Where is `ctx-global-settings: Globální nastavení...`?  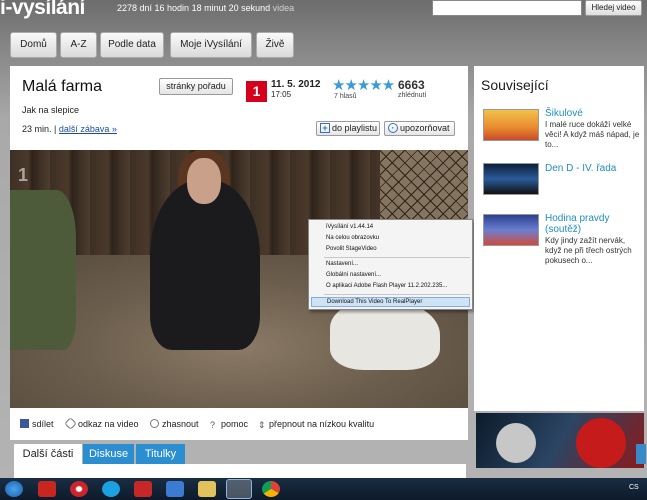 ctx-global-settings: Globální nastavení... is located at coordinates (353, 275).